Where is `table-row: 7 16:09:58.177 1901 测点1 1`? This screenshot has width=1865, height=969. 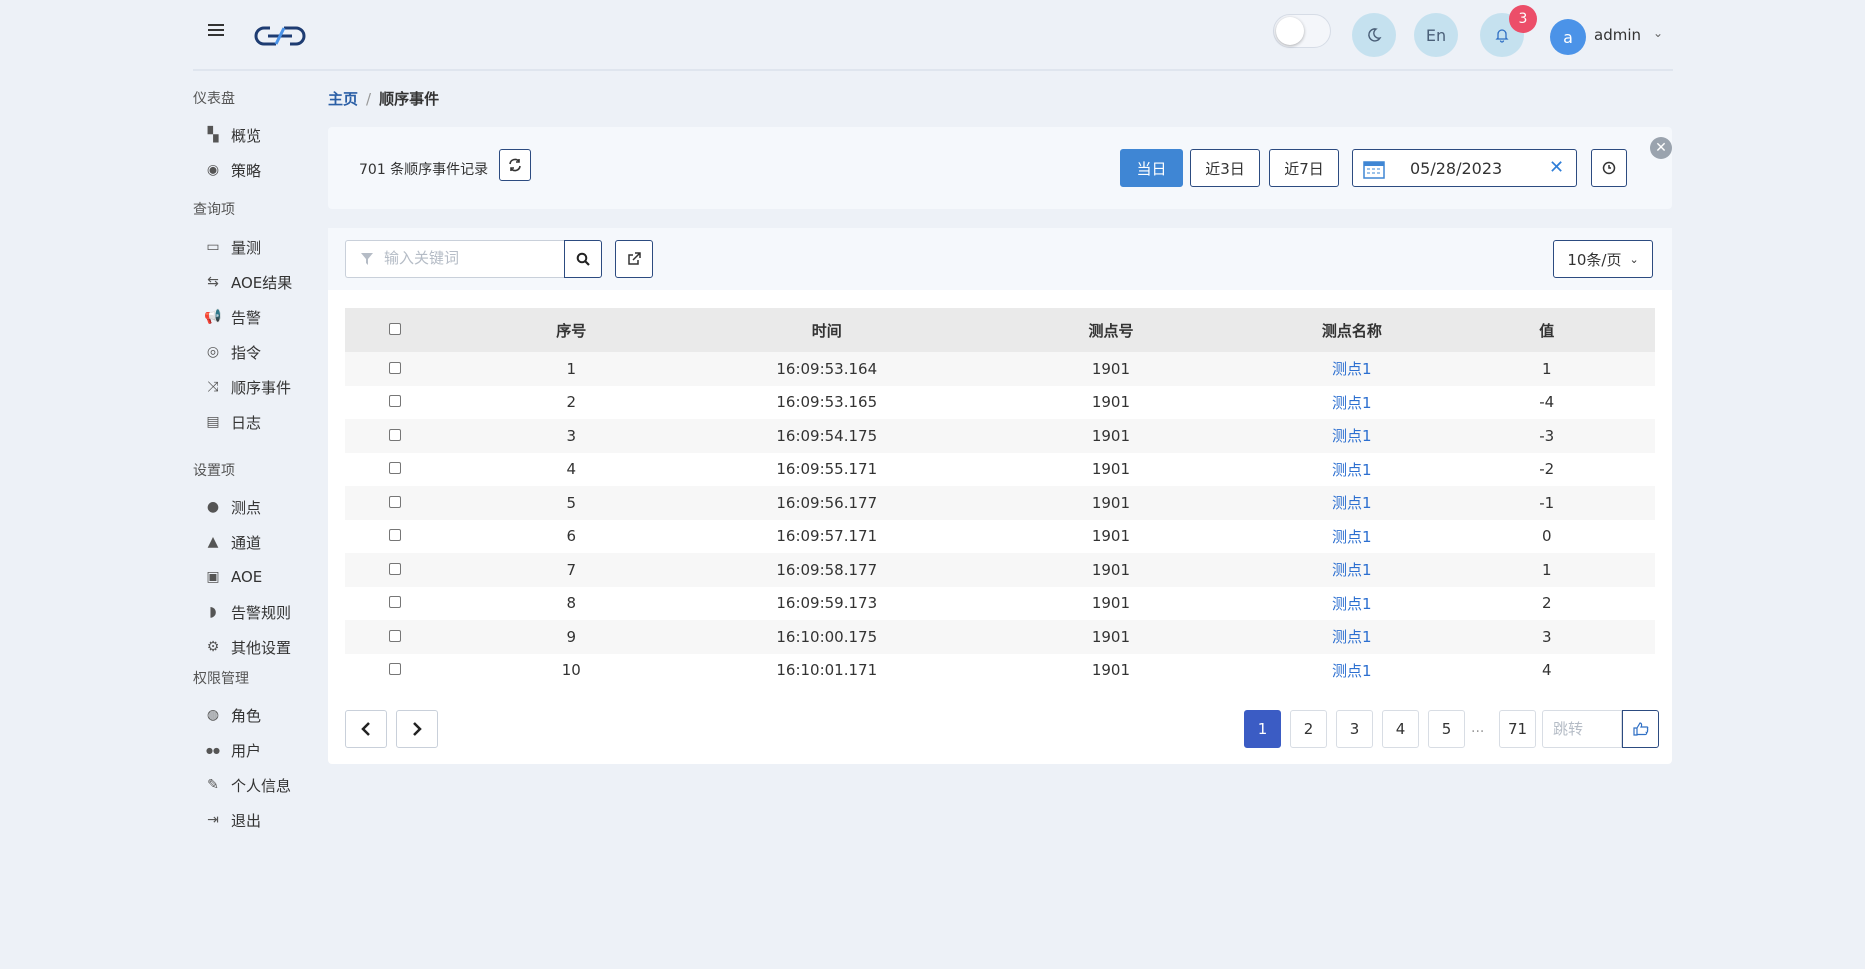
table-row: 7 16:09:58.177 1901 测点1 1 is located at coordinates (1000, 570).